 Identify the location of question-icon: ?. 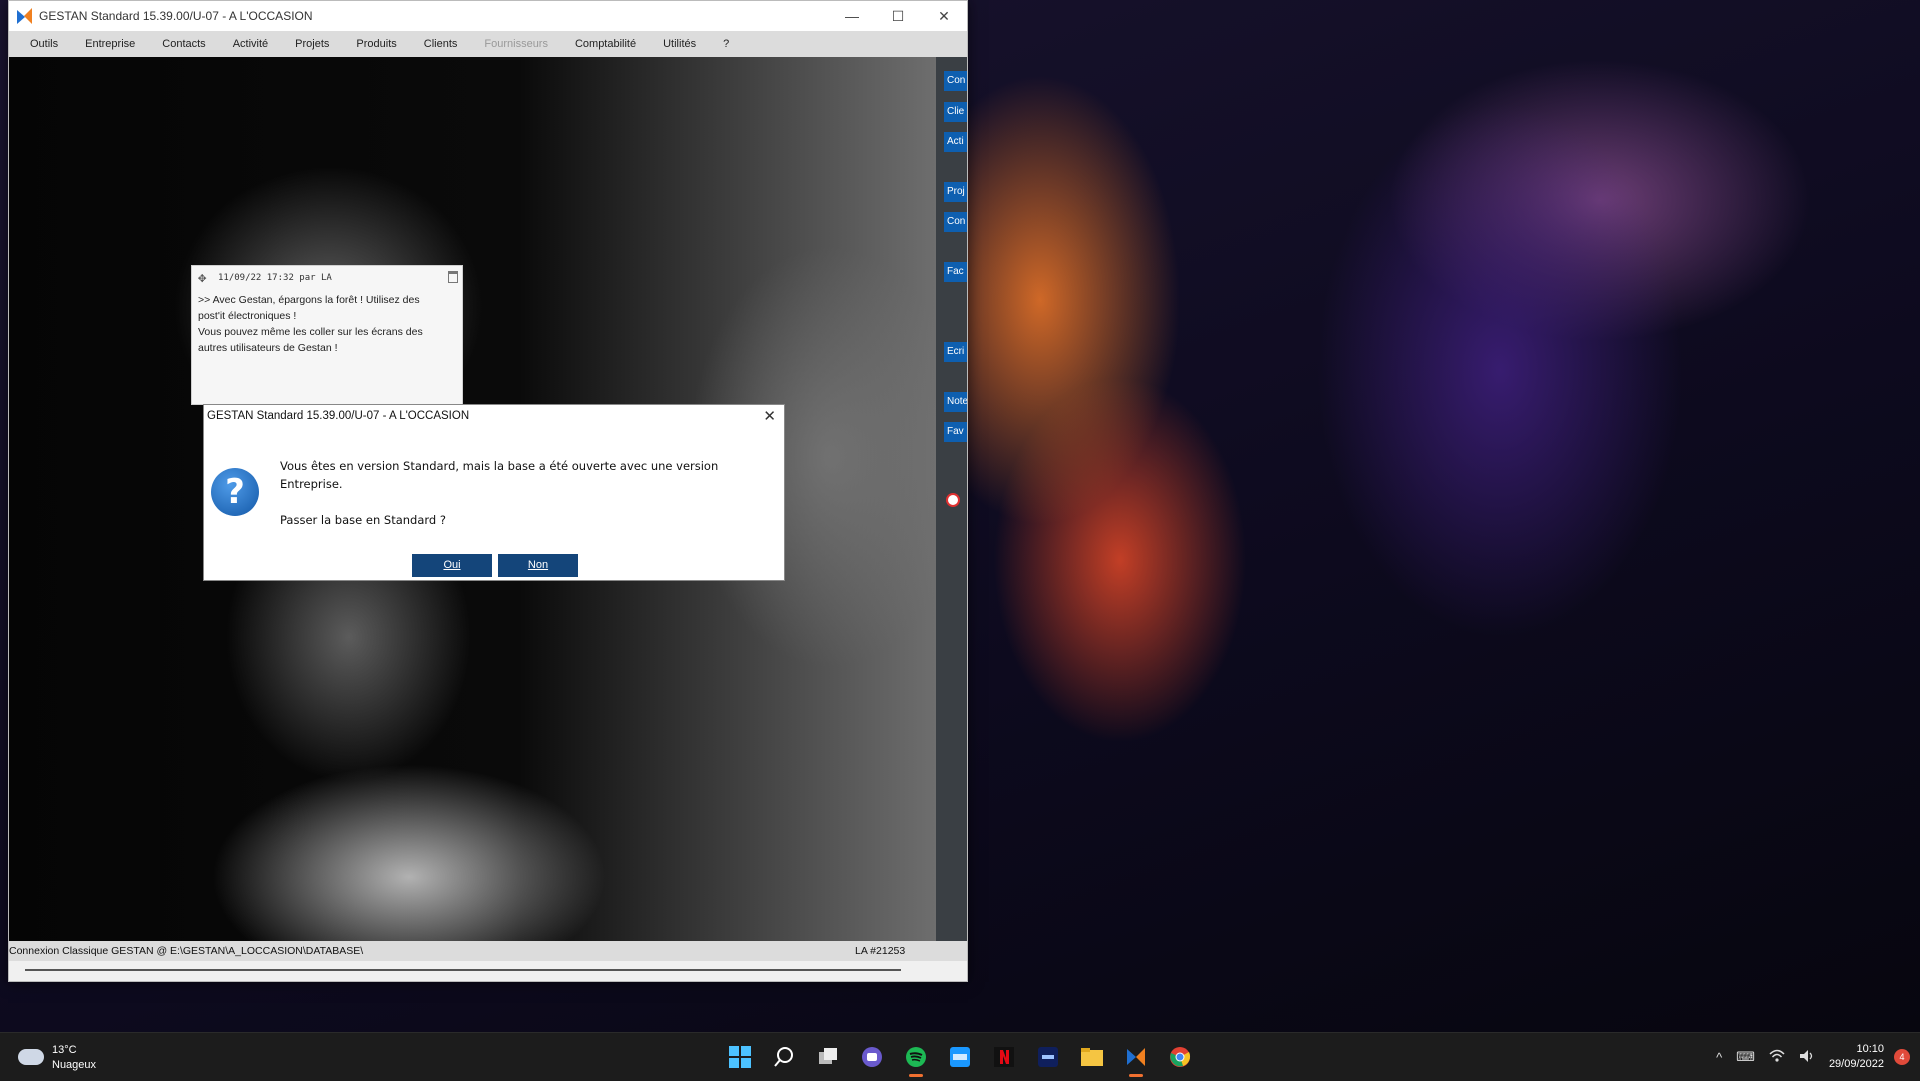
(235, 492).